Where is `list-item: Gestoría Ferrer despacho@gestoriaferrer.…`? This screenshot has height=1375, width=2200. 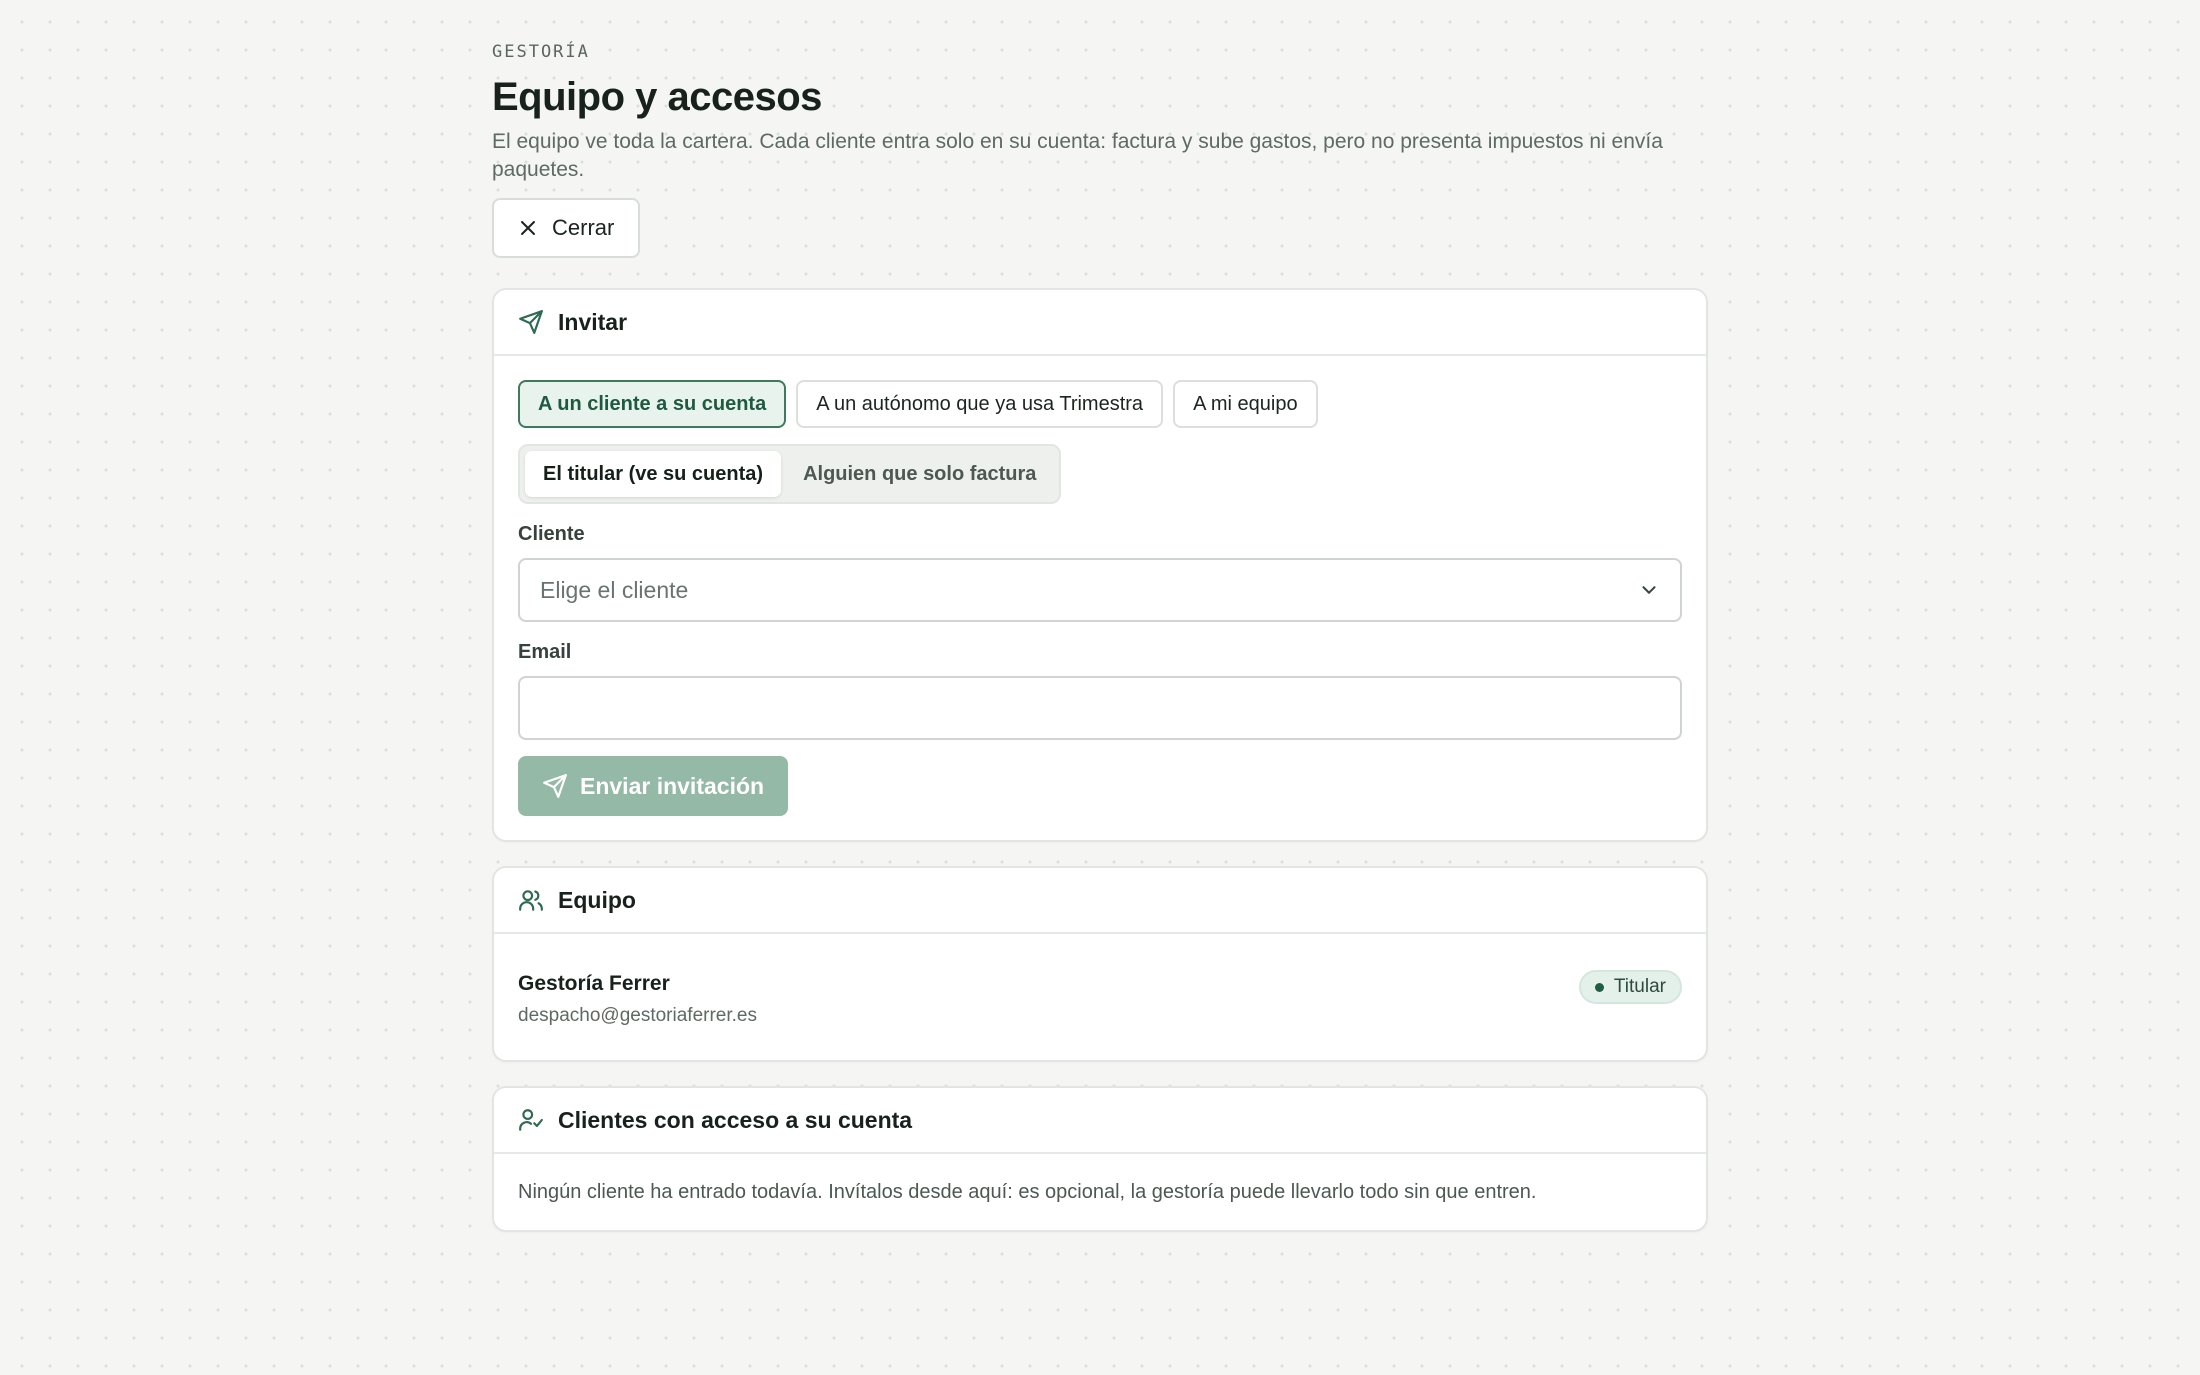
list-item: Gestoría Ferrer despacho@gestoriaferrer.… is located at coordinates (1100, 997).